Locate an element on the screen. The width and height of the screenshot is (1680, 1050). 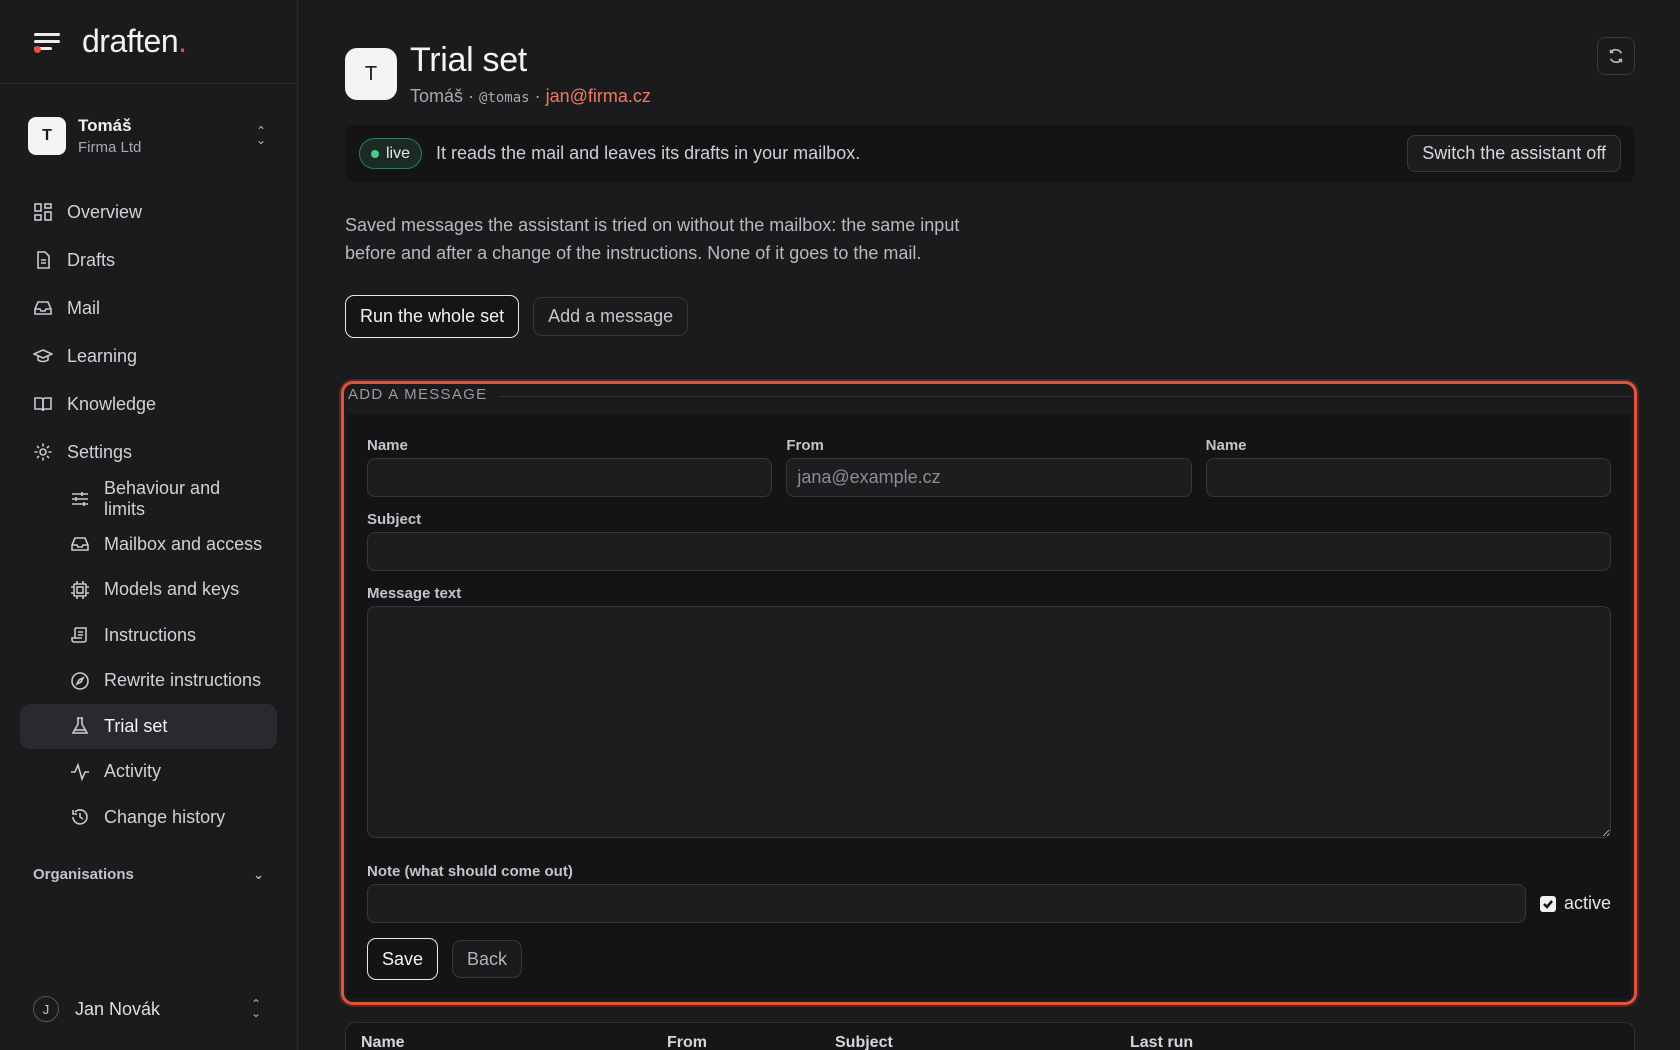
graduation-cap-icon is located at coordinates (43, 356).